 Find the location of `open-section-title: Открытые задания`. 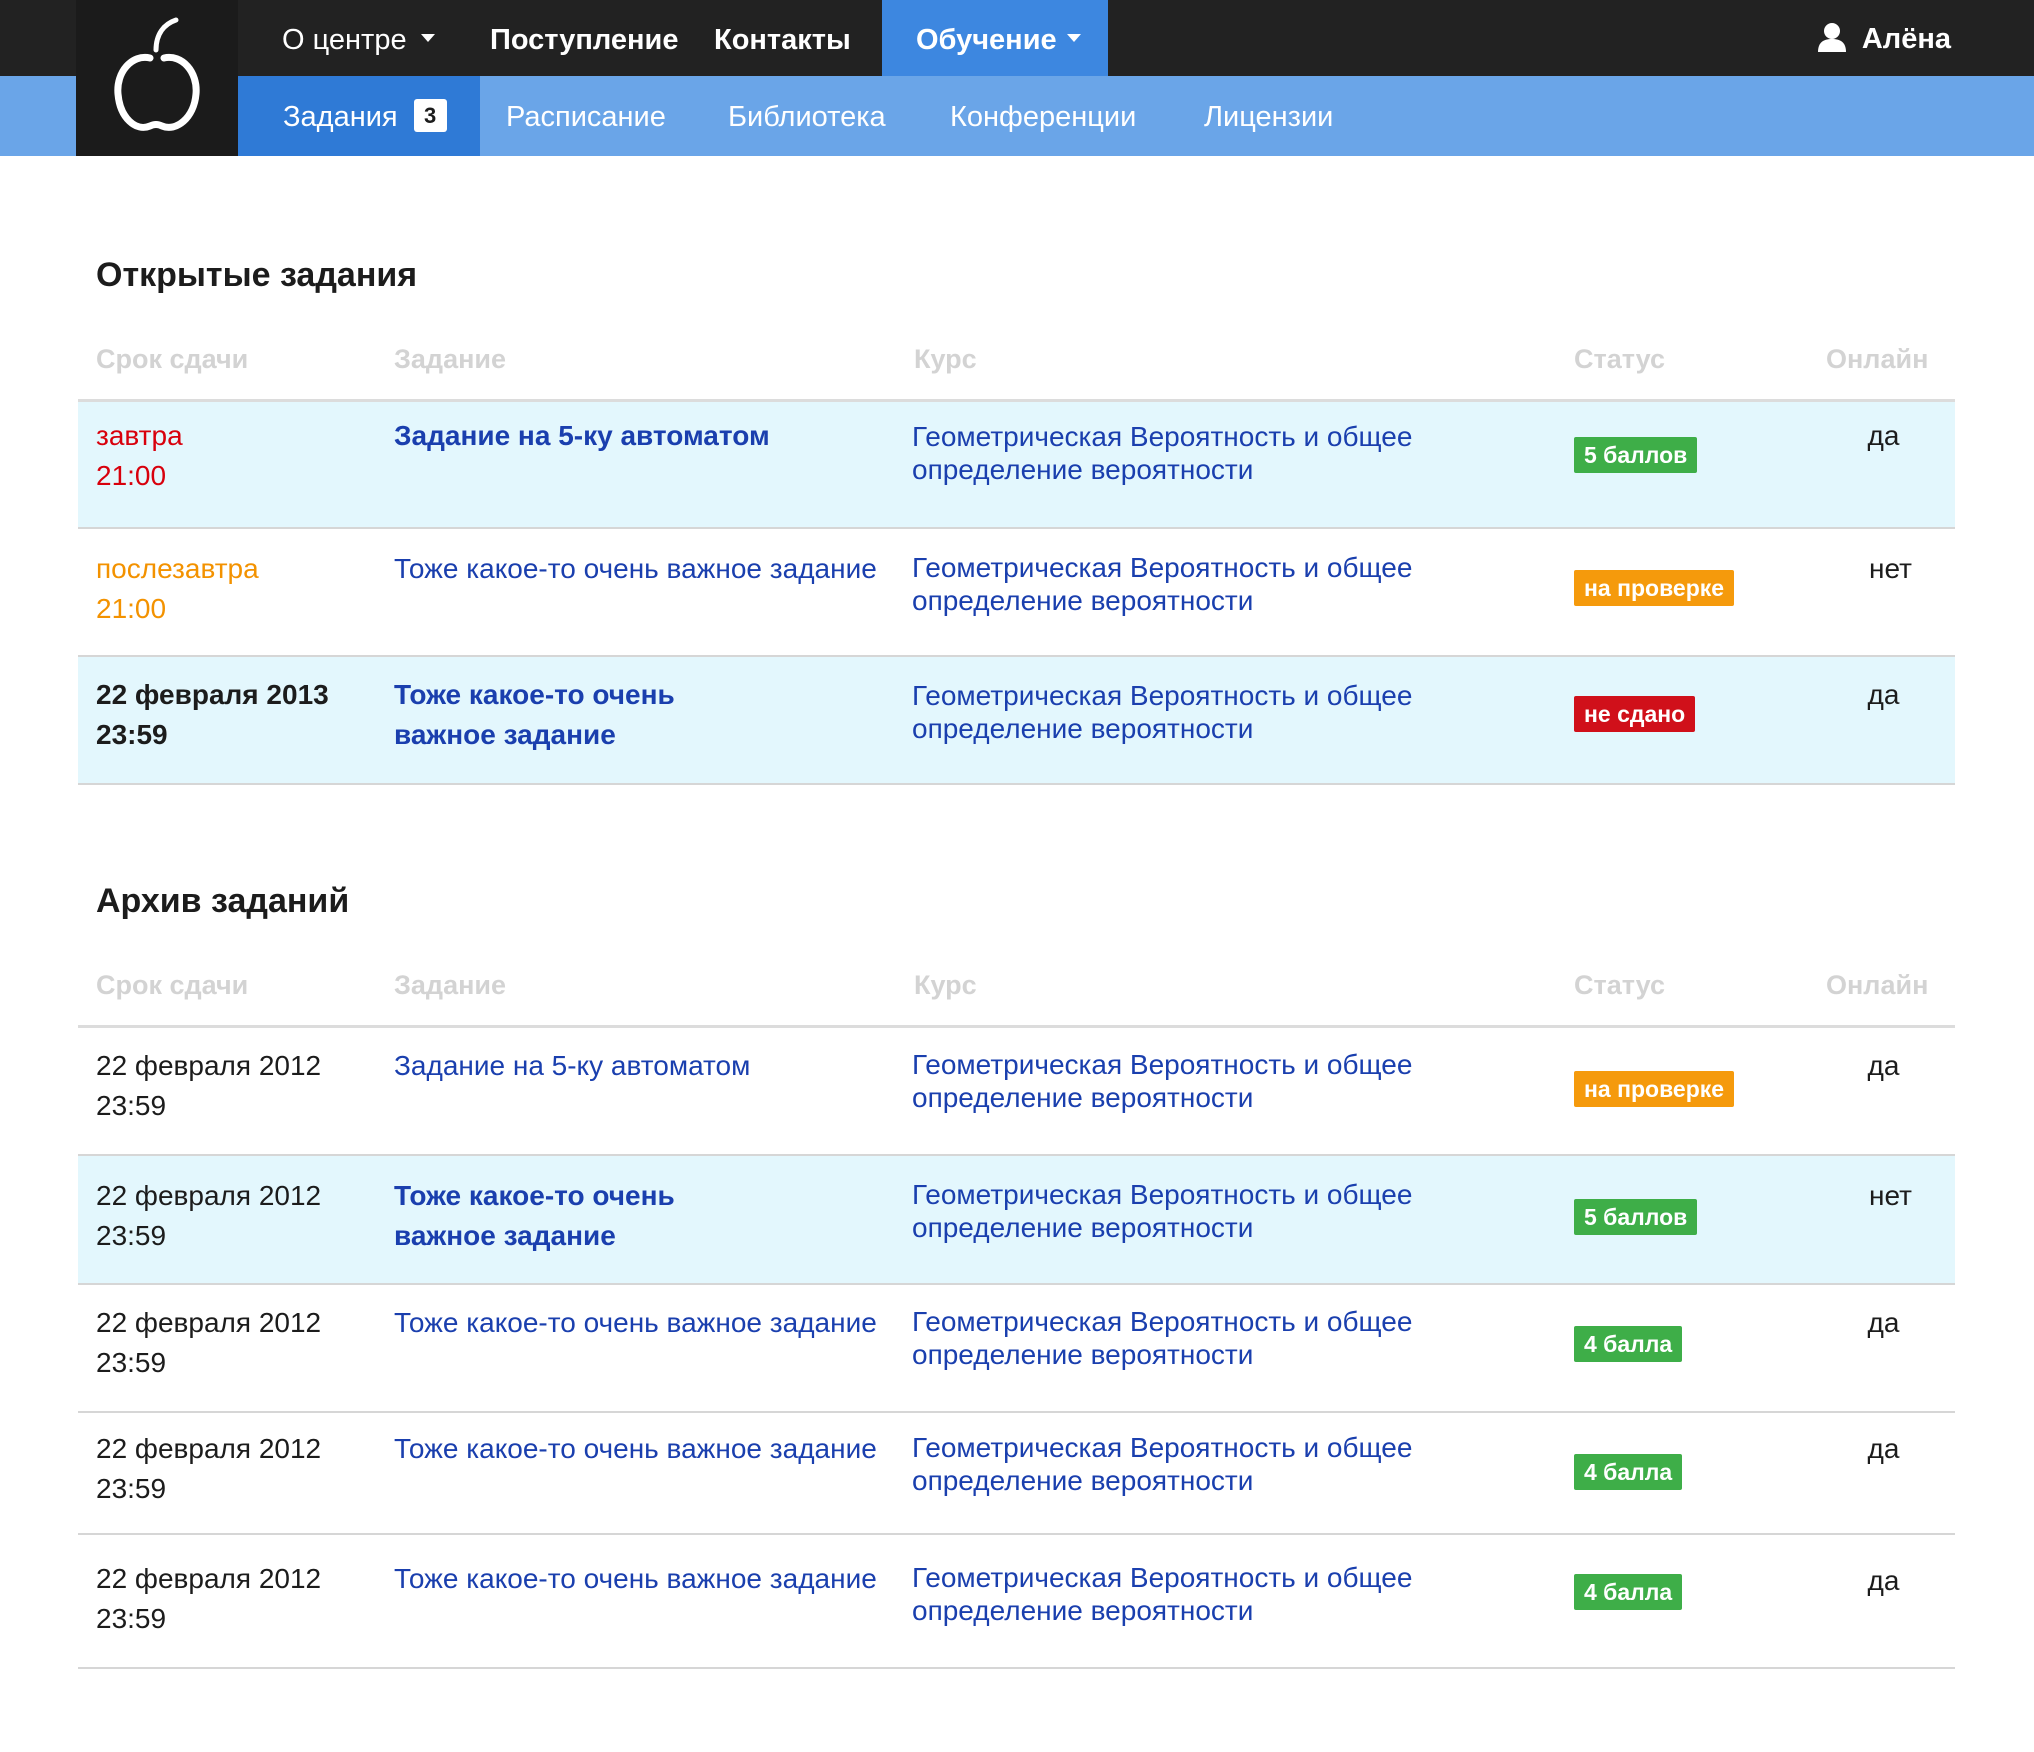

open-section-title: Открытые задания is located at coordinates (257, 275).